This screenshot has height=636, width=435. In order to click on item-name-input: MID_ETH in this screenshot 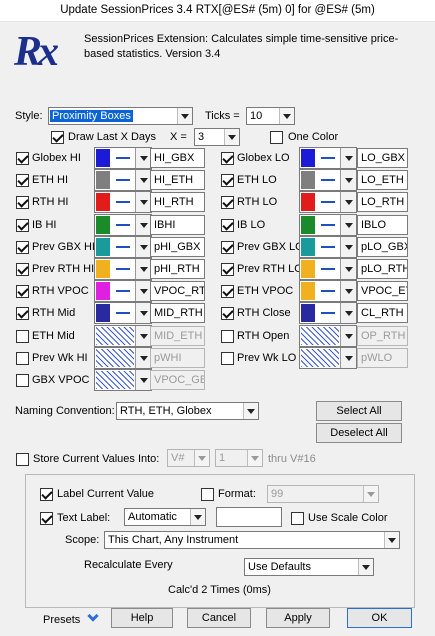, I will do `click(177, 336)`.